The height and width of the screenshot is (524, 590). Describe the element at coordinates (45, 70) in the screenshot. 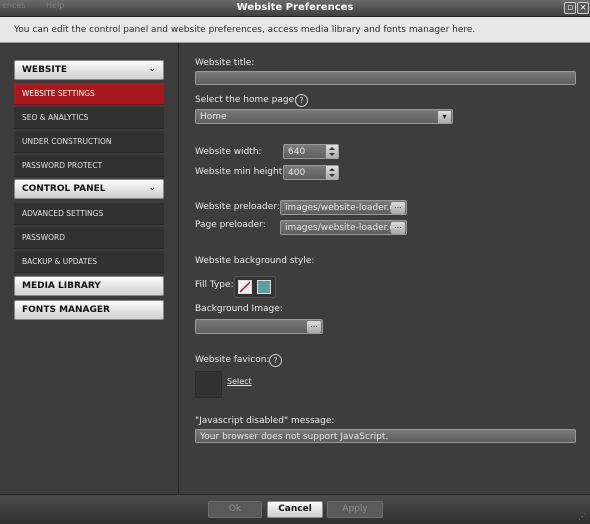

I see `section-label: WEBSITE` at that location.